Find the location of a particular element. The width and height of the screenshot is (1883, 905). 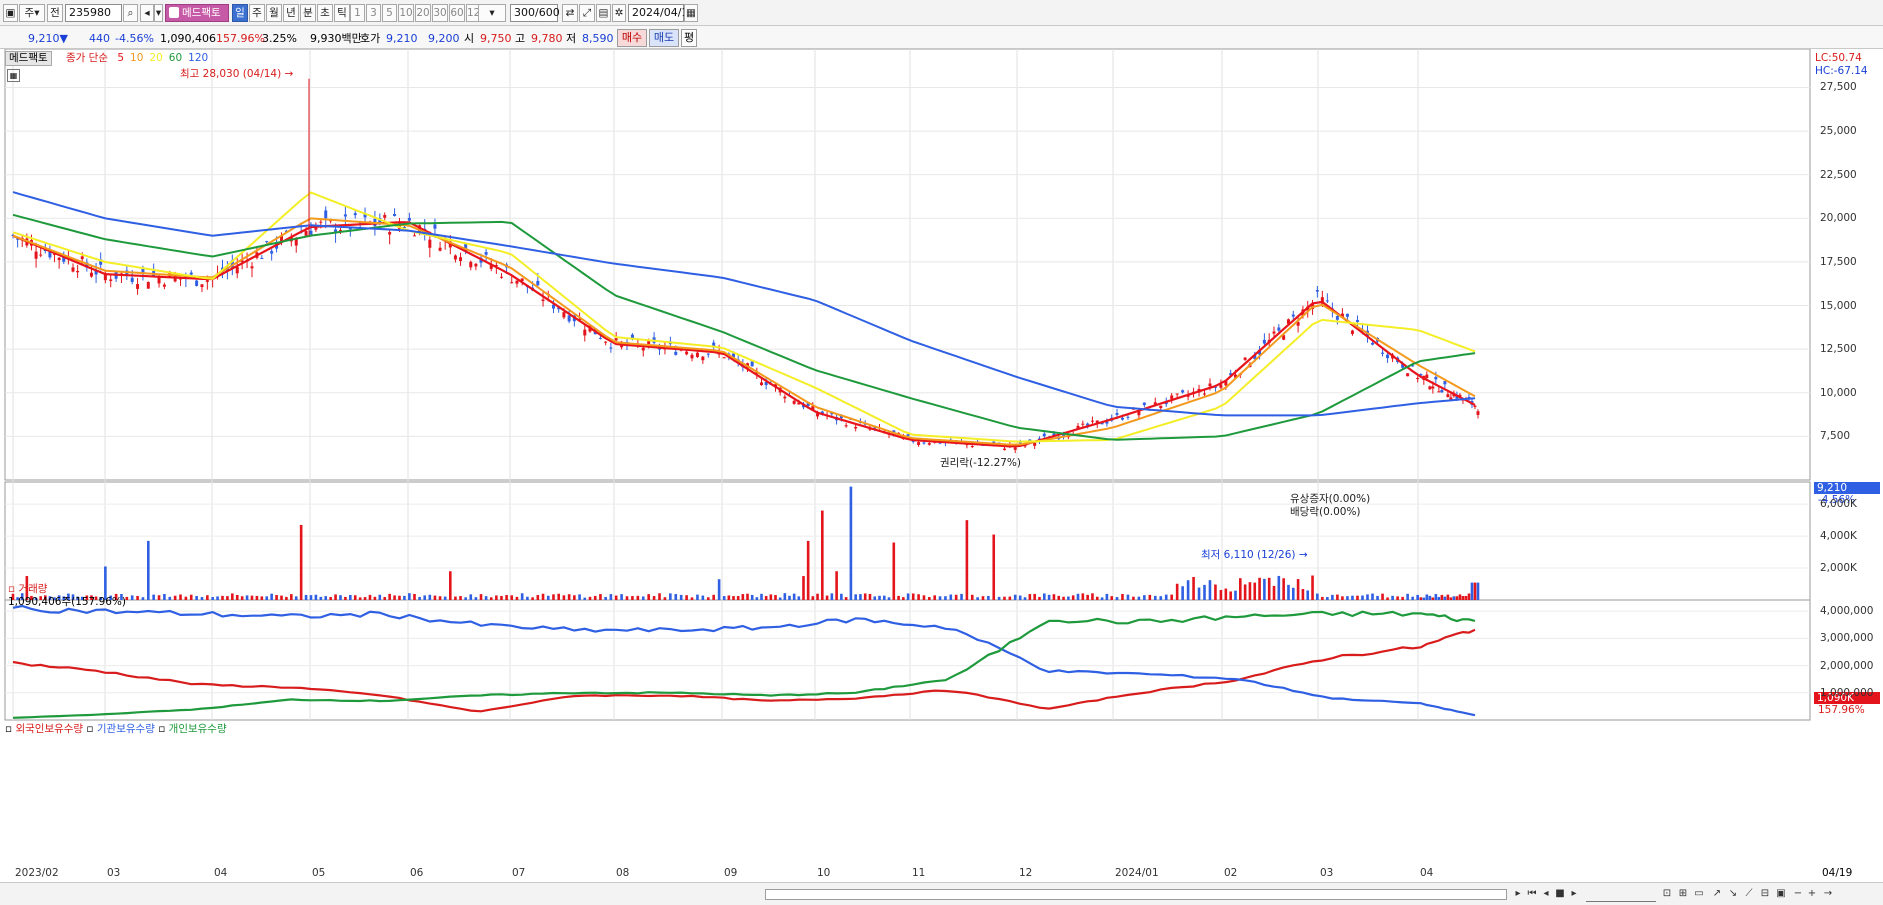

period-tab-2: 월 is located at coordinates (274, 13).